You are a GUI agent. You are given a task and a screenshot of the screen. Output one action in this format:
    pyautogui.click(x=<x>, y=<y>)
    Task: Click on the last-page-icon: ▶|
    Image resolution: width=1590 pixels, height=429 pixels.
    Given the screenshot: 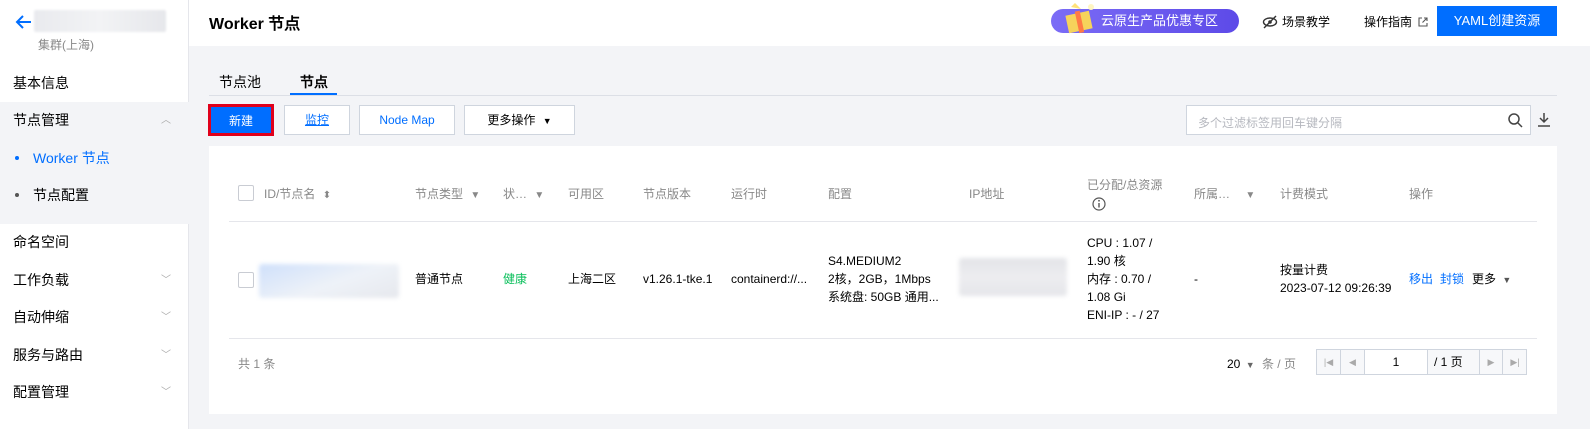 What is the action you would take?
    pyautogui.click(x=1515, y=362)
    